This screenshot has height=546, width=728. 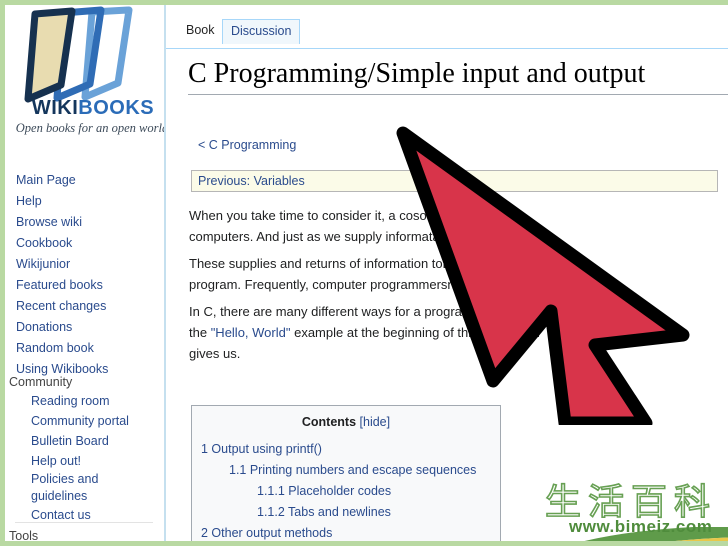 I want to click on sidebar-item-policies-and-guidelines-line1: Policies and, so click(x=80, y=479).